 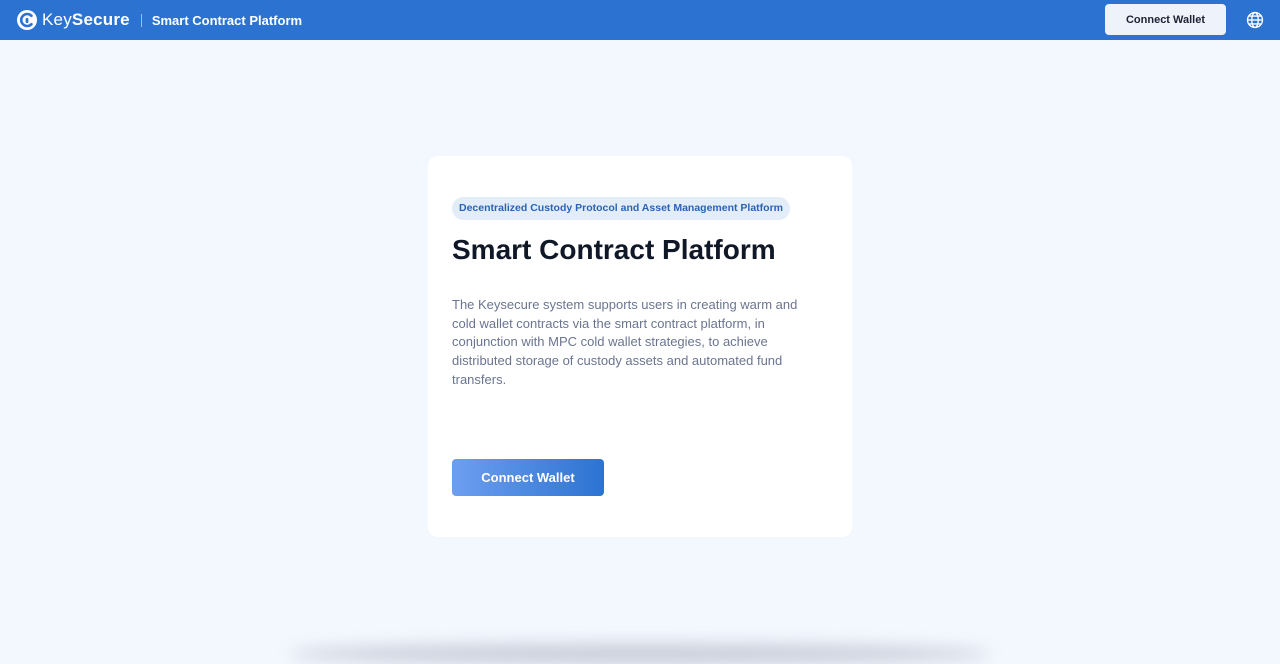 I want to click on brand-divider, so click(x=141, y=20).